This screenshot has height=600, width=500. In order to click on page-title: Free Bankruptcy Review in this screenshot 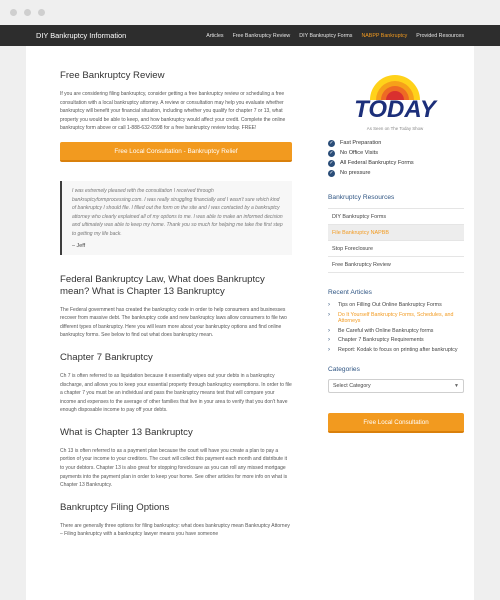, I will do `click(112, 75)`.